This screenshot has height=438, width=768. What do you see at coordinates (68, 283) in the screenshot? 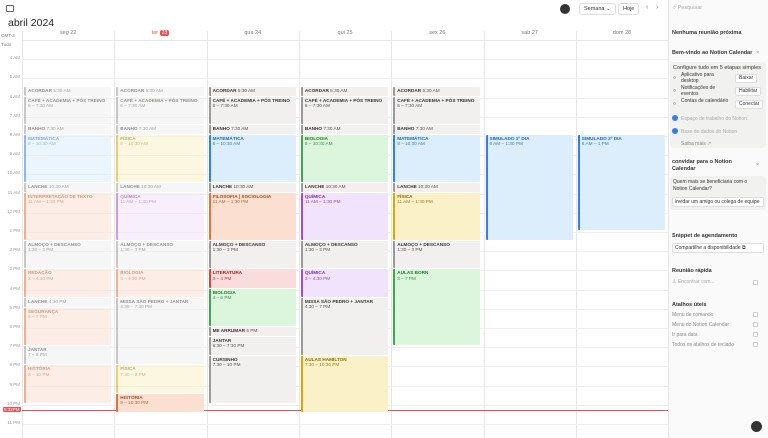
I see `calendar-event: REDAÇÃO 3 – 4:30 PM` at bounding box center [68, 283].